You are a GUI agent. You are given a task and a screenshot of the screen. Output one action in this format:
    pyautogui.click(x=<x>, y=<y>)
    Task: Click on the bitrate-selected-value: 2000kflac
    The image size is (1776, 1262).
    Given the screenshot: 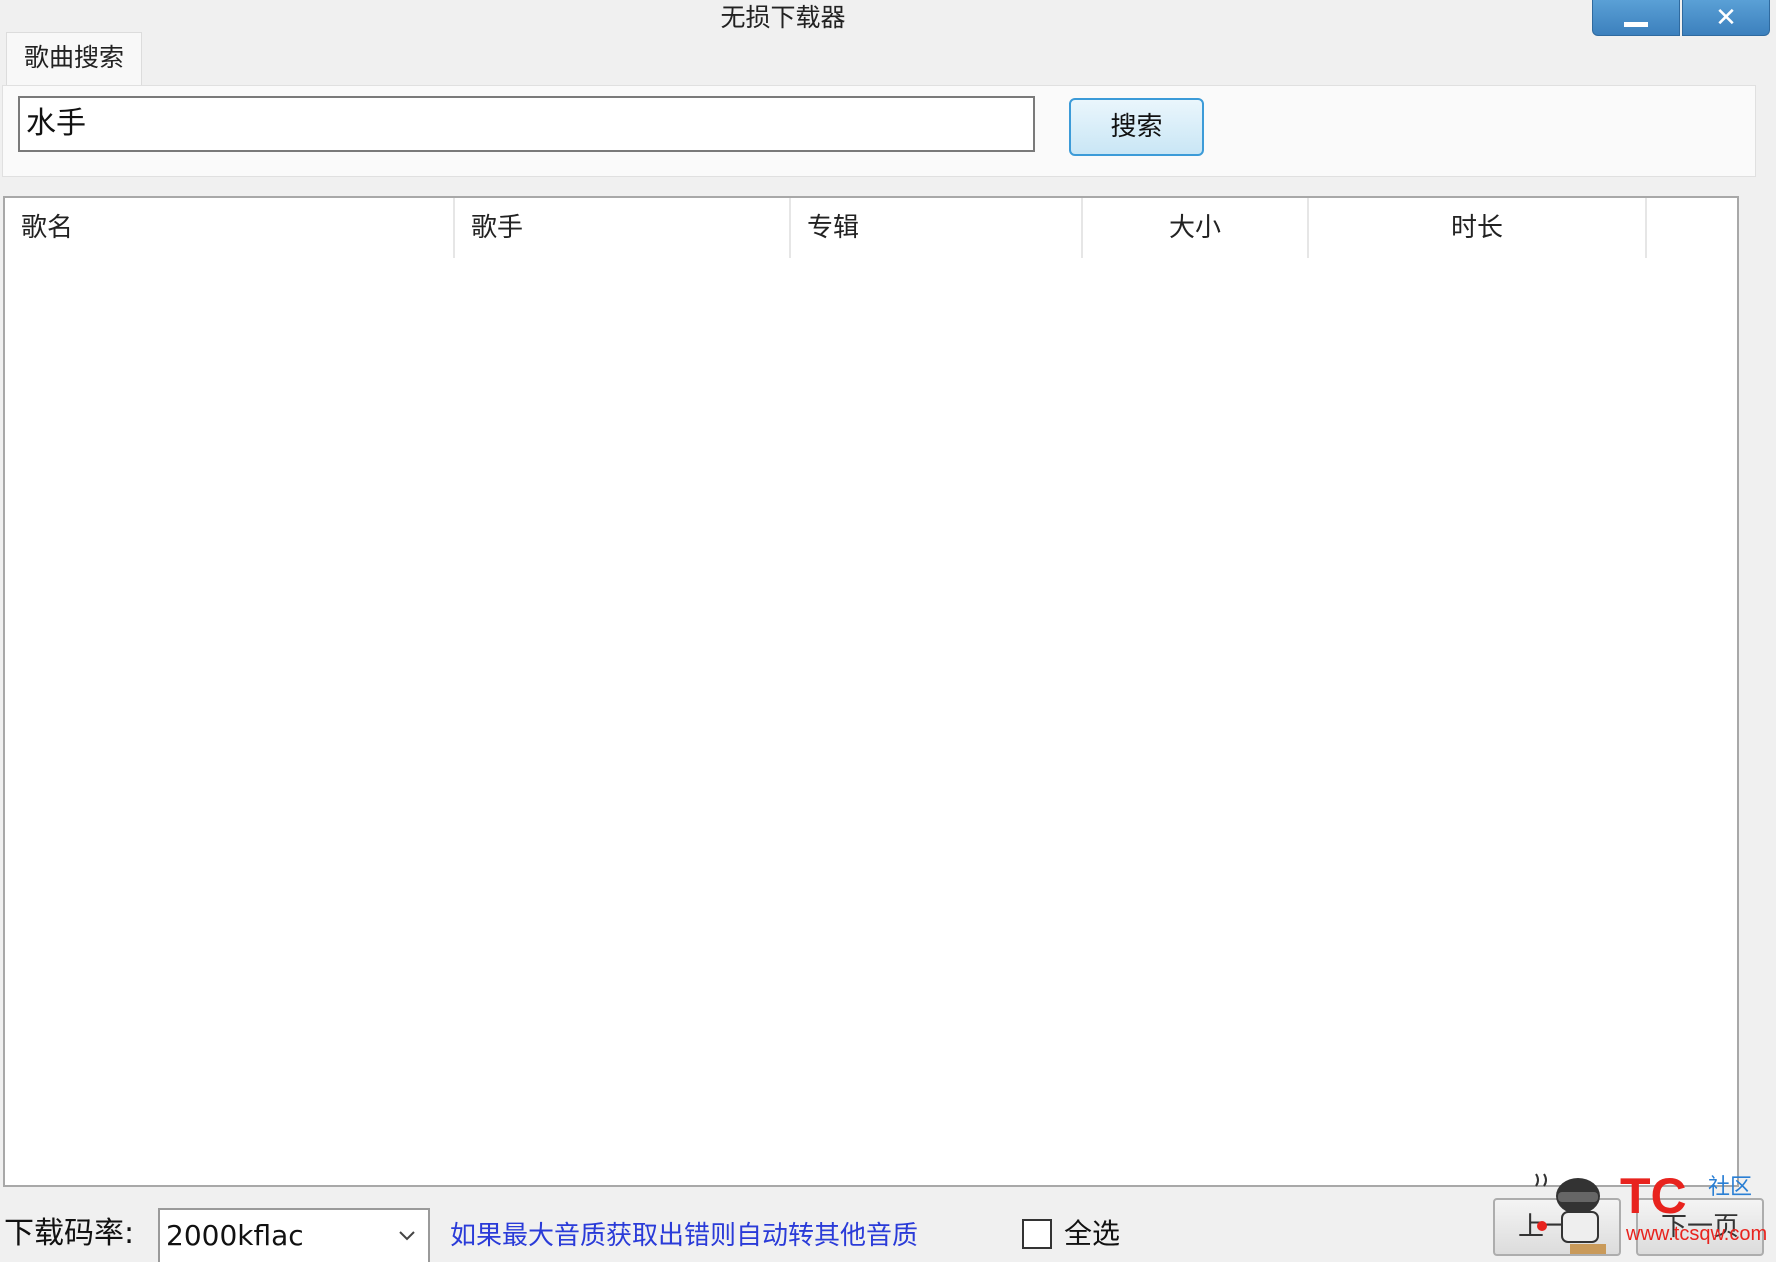 What is the action you would take?
    pyautogui.click(x=235, y=1235)
    